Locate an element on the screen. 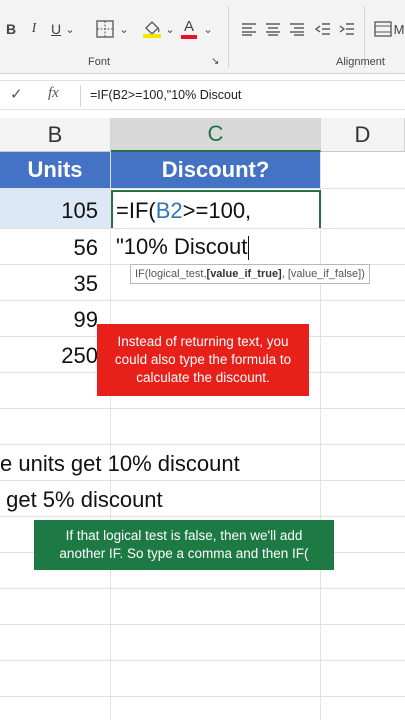 This screenshot has height=720, width=405. underline-dropdown-icon: ⌄ is located at coordinates (70, 29).